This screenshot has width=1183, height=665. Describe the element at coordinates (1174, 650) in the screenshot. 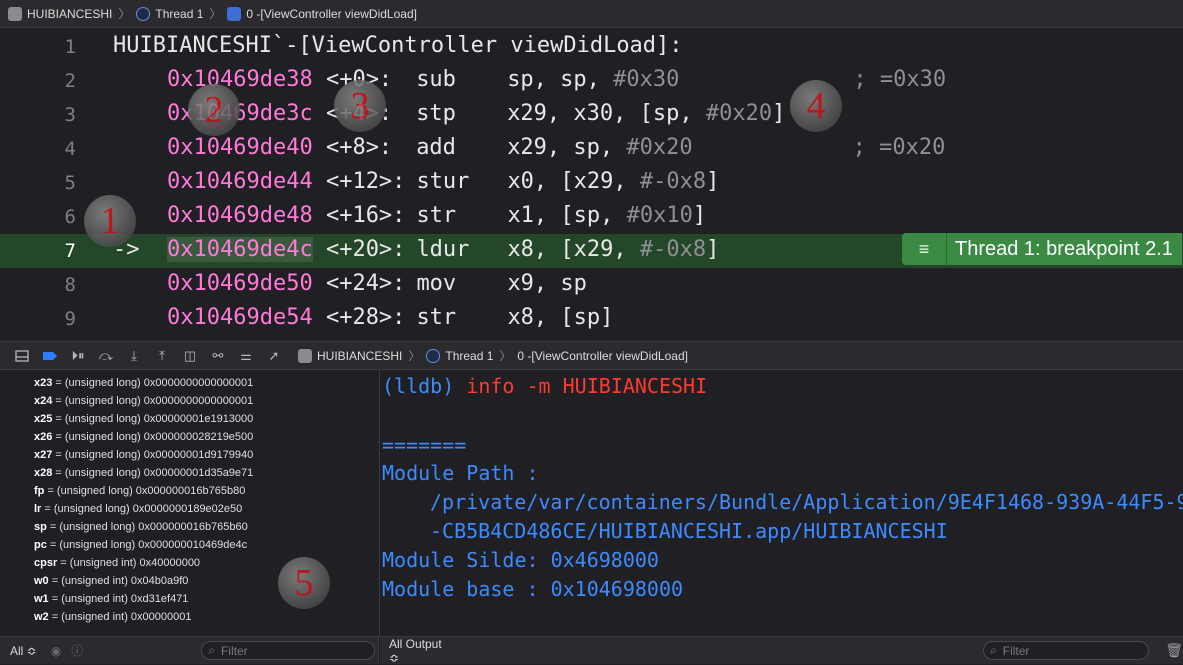

I see `trash-icon: 🗑` at that location.